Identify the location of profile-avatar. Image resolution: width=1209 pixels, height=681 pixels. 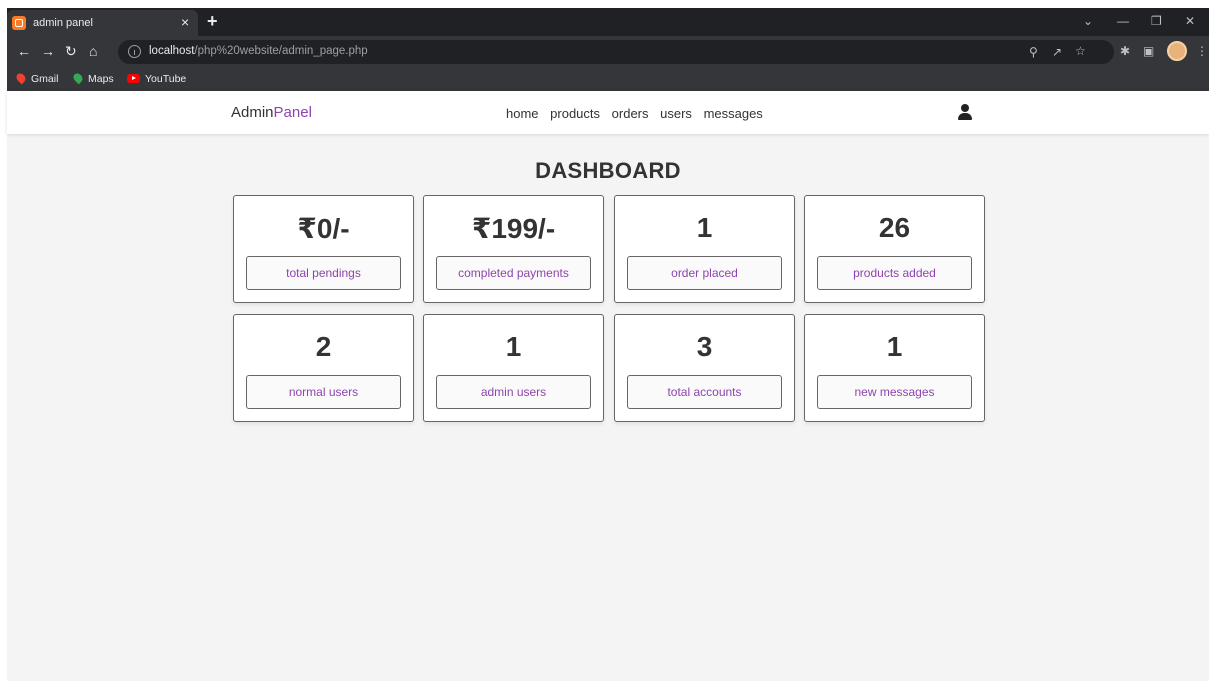
(1177, 51).